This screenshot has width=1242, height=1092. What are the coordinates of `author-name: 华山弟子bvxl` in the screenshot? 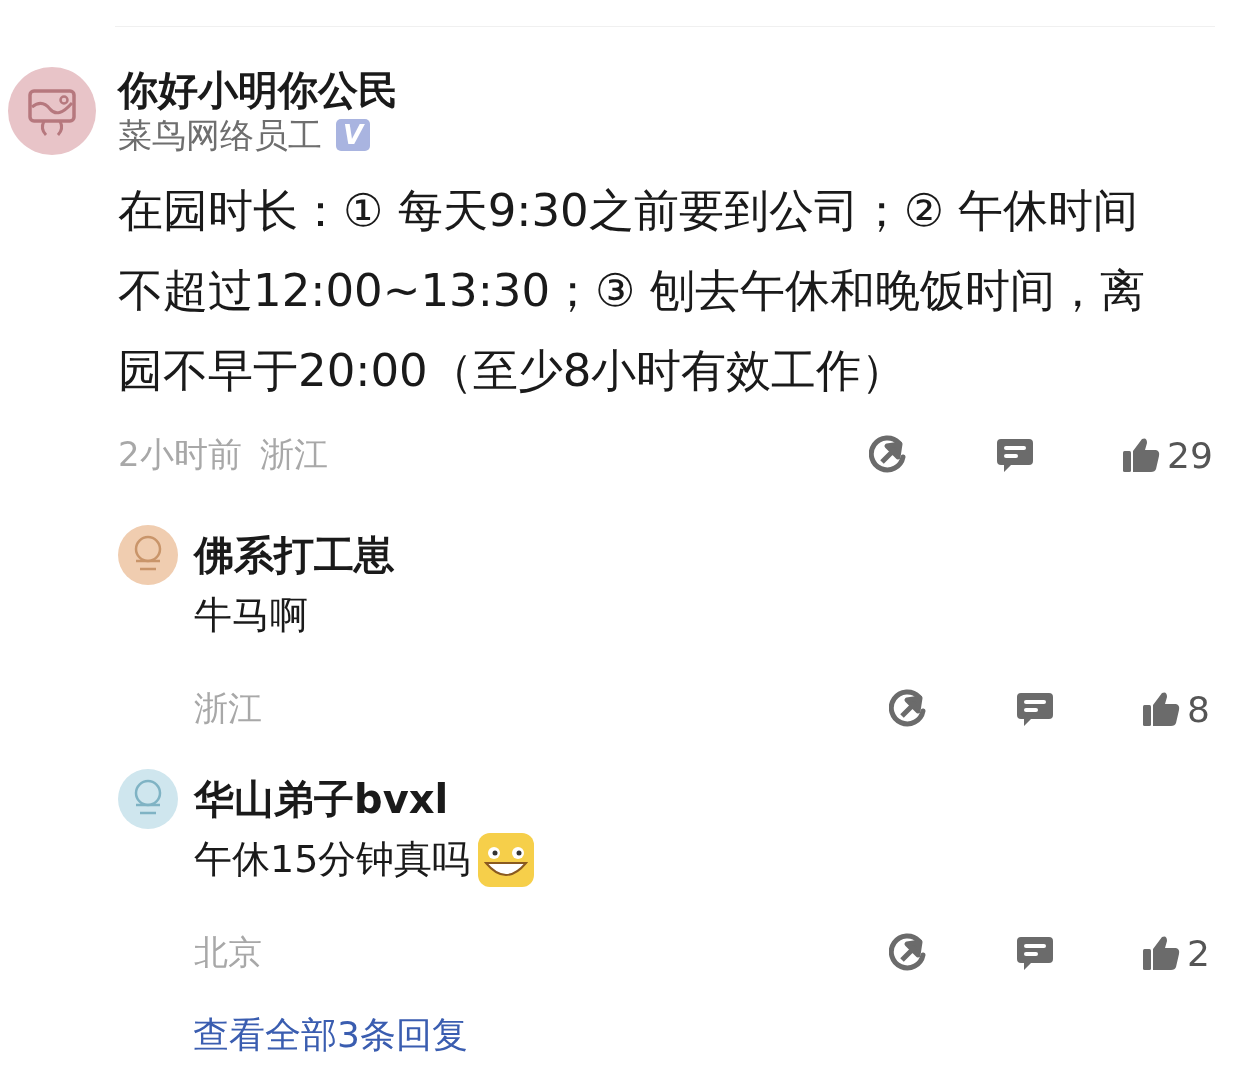 It's located at (703, 799).